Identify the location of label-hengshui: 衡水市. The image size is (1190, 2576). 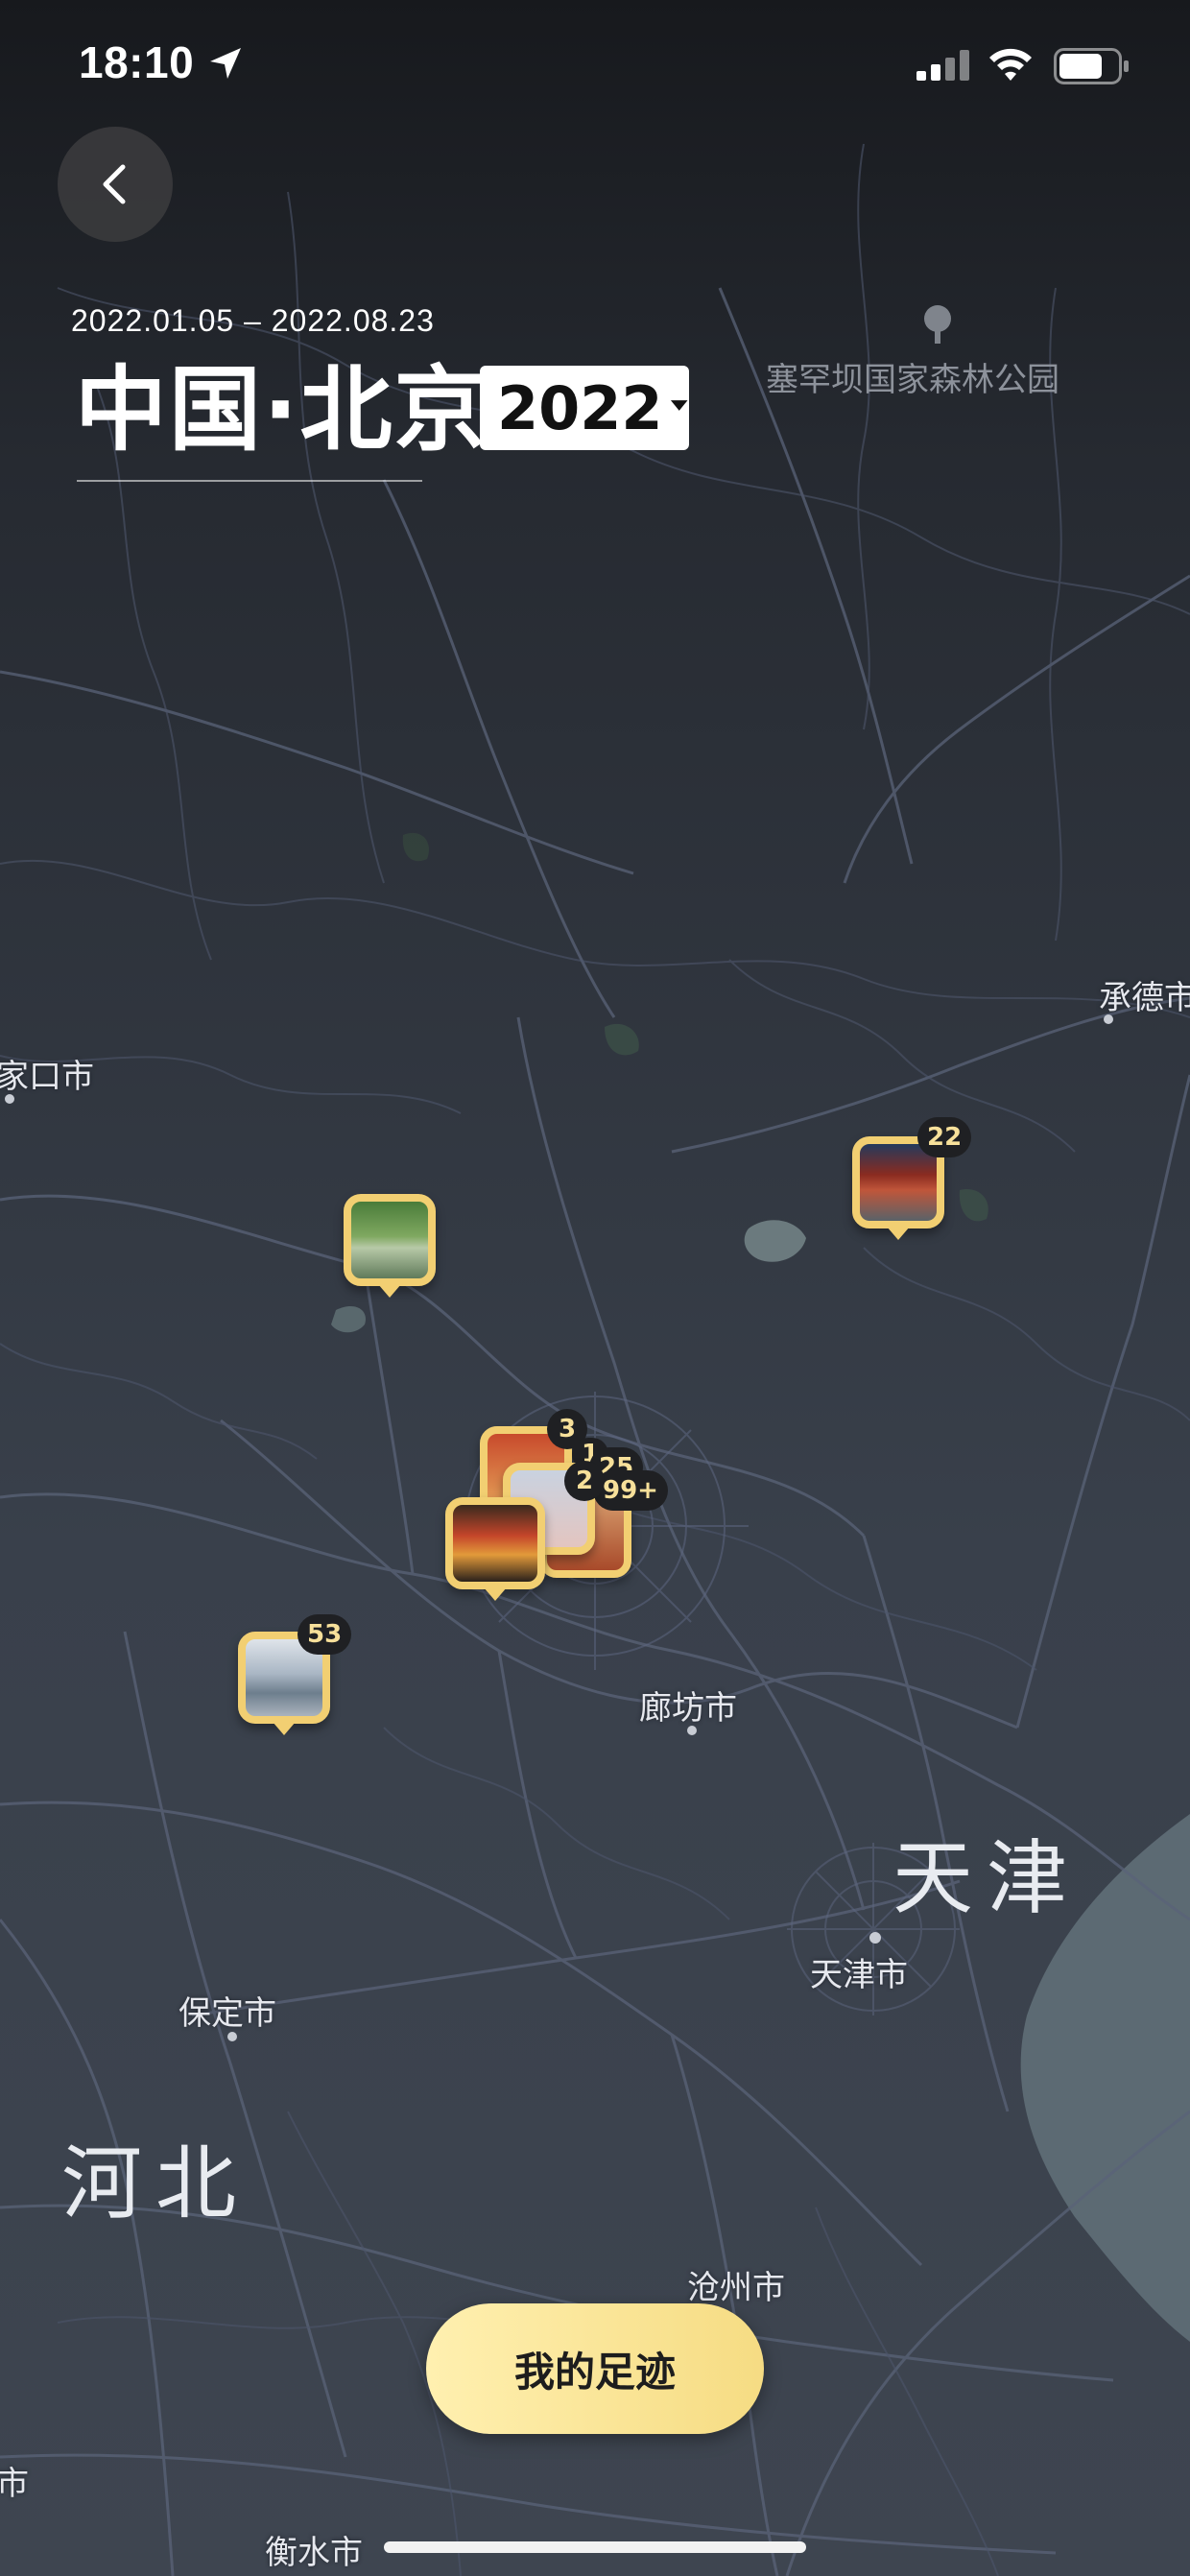
(314, 2553).